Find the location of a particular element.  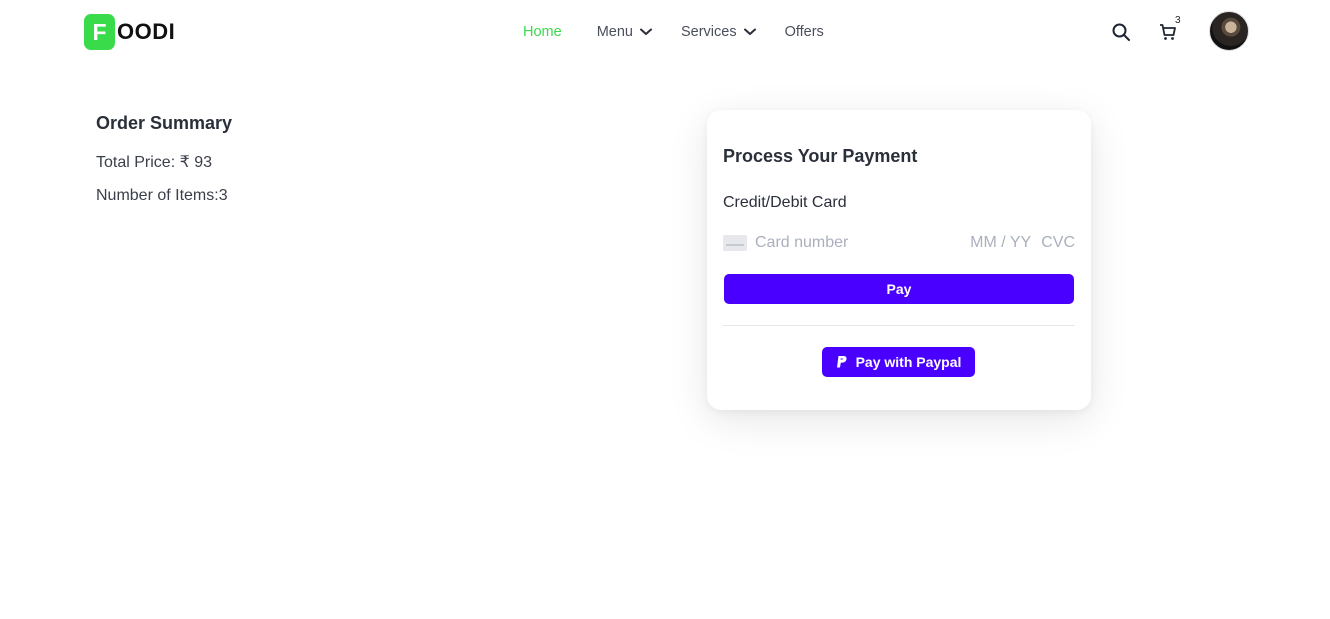

nav-menu-label: Menu is located at coordinates (614, 32).